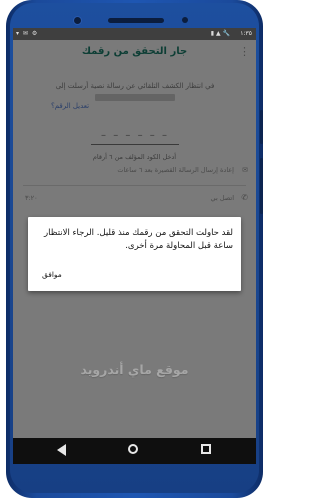  What do you see at coordinates (134, 34) in the screenshot?
I see `status-bar: ▾ ✉ ⚙ ▮ ▲ 🔧 ١:٣٥` at bounding box center [134, 34].